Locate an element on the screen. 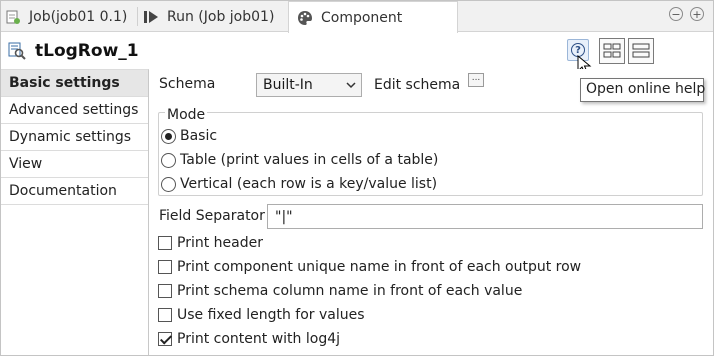 This screenshot has width=714, height=356. tab-component: Component is located at coordinates (373, 17).